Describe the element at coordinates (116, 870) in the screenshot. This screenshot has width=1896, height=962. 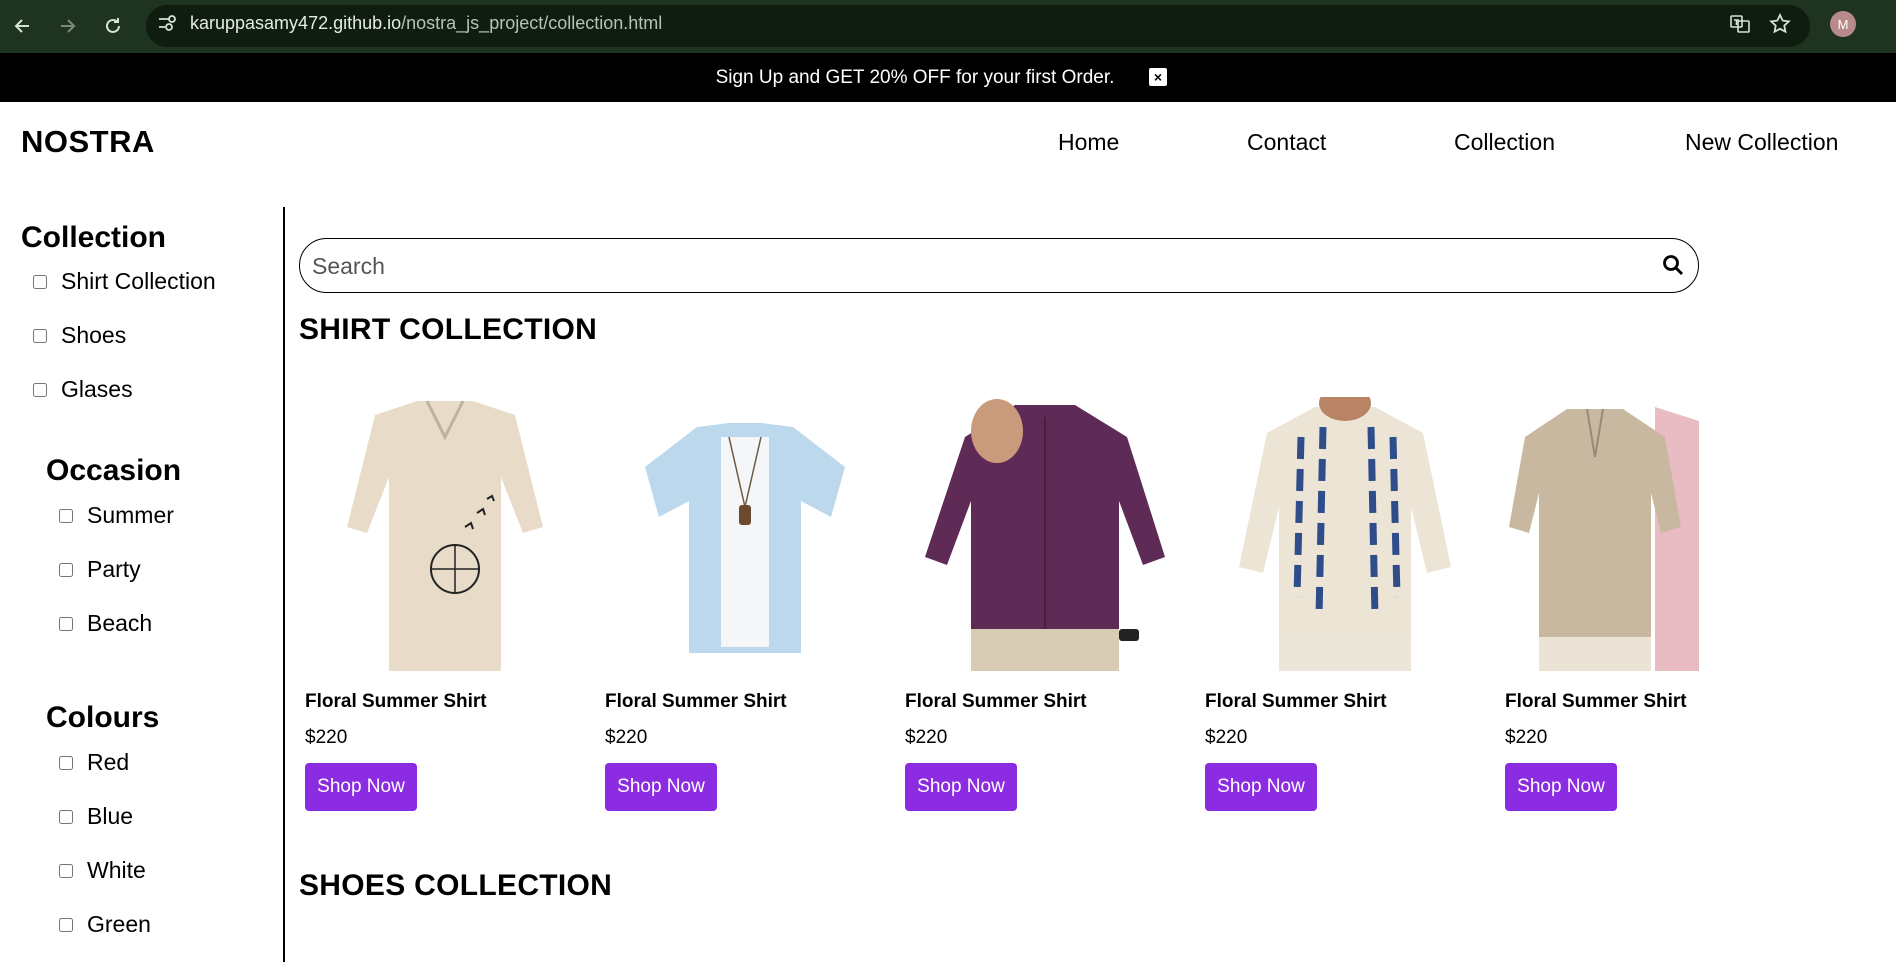
I see `filter-option-label: White` at that location.